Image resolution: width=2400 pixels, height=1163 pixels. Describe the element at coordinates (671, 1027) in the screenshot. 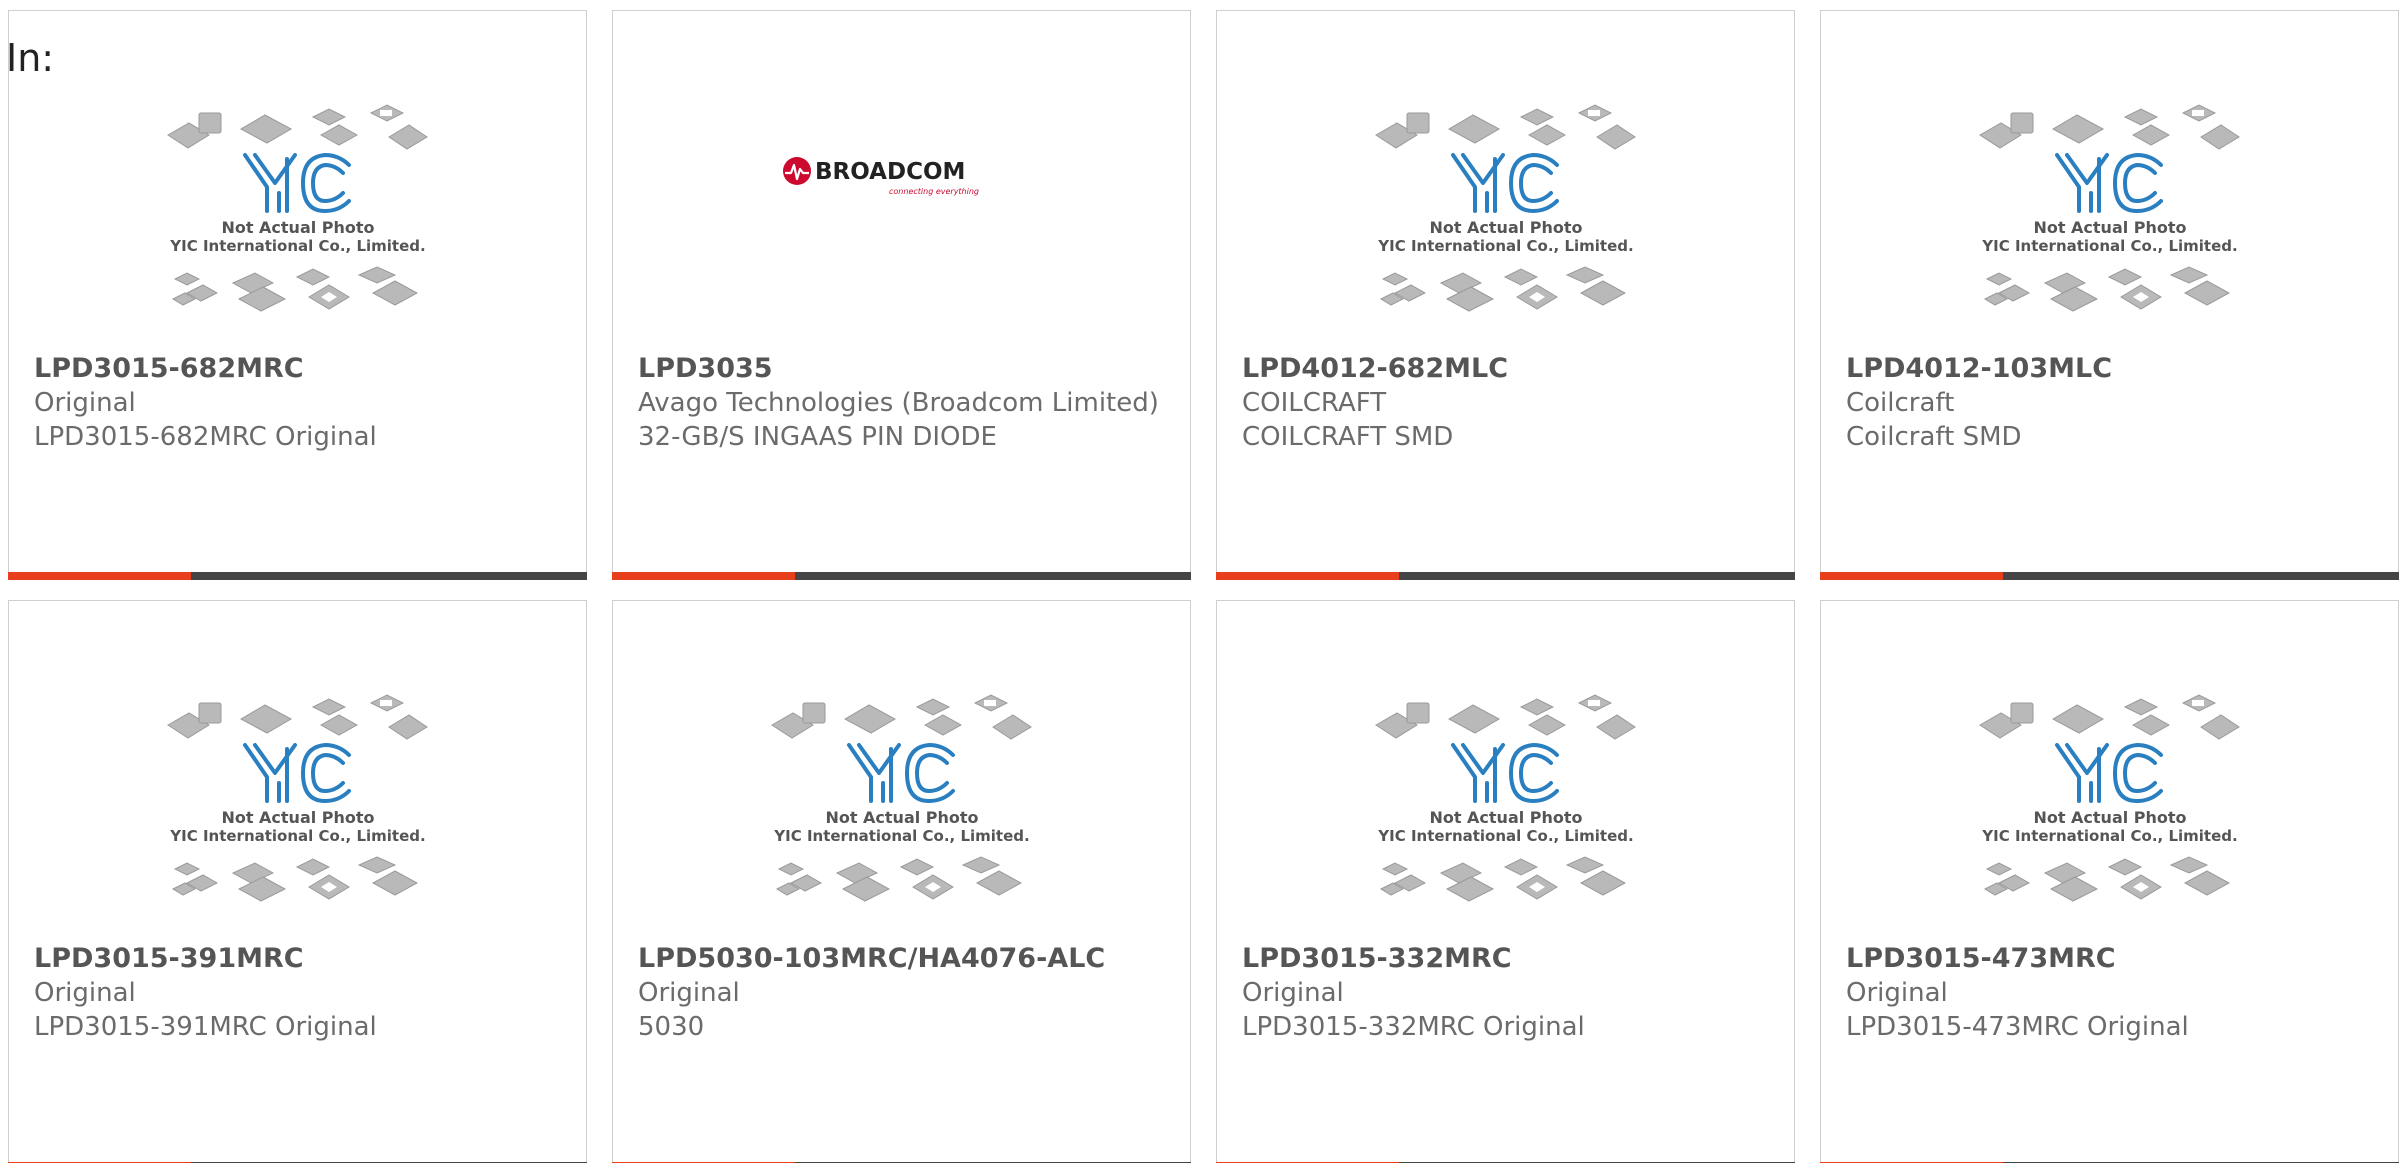

I see `description: 5030` at that location.